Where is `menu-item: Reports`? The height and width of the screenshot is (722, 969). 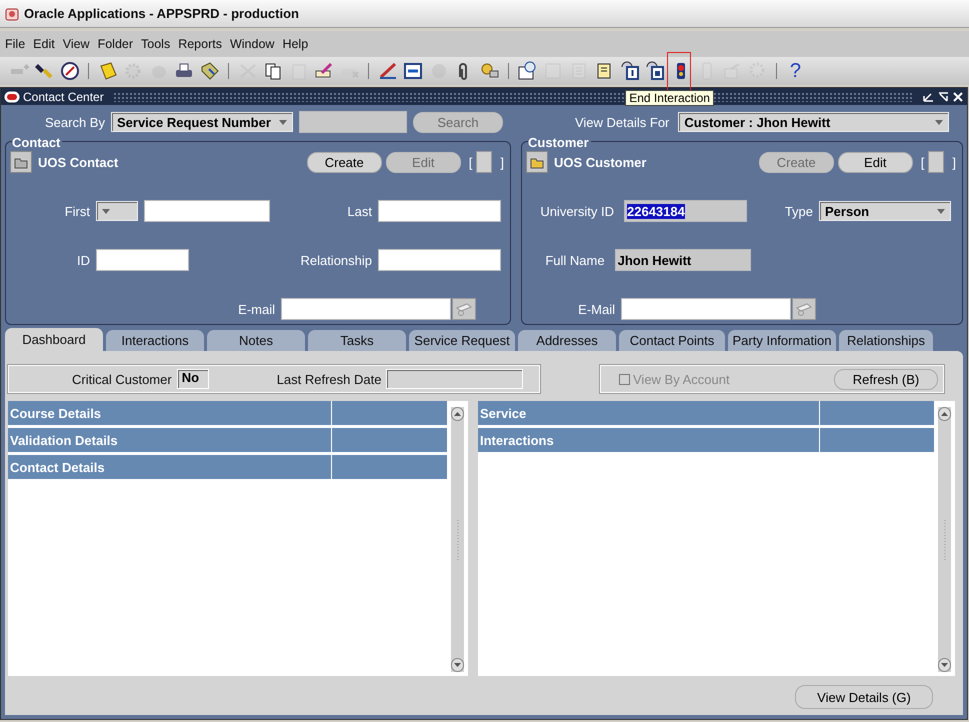
menu-item: Reports is located at coordinates (200, 44).